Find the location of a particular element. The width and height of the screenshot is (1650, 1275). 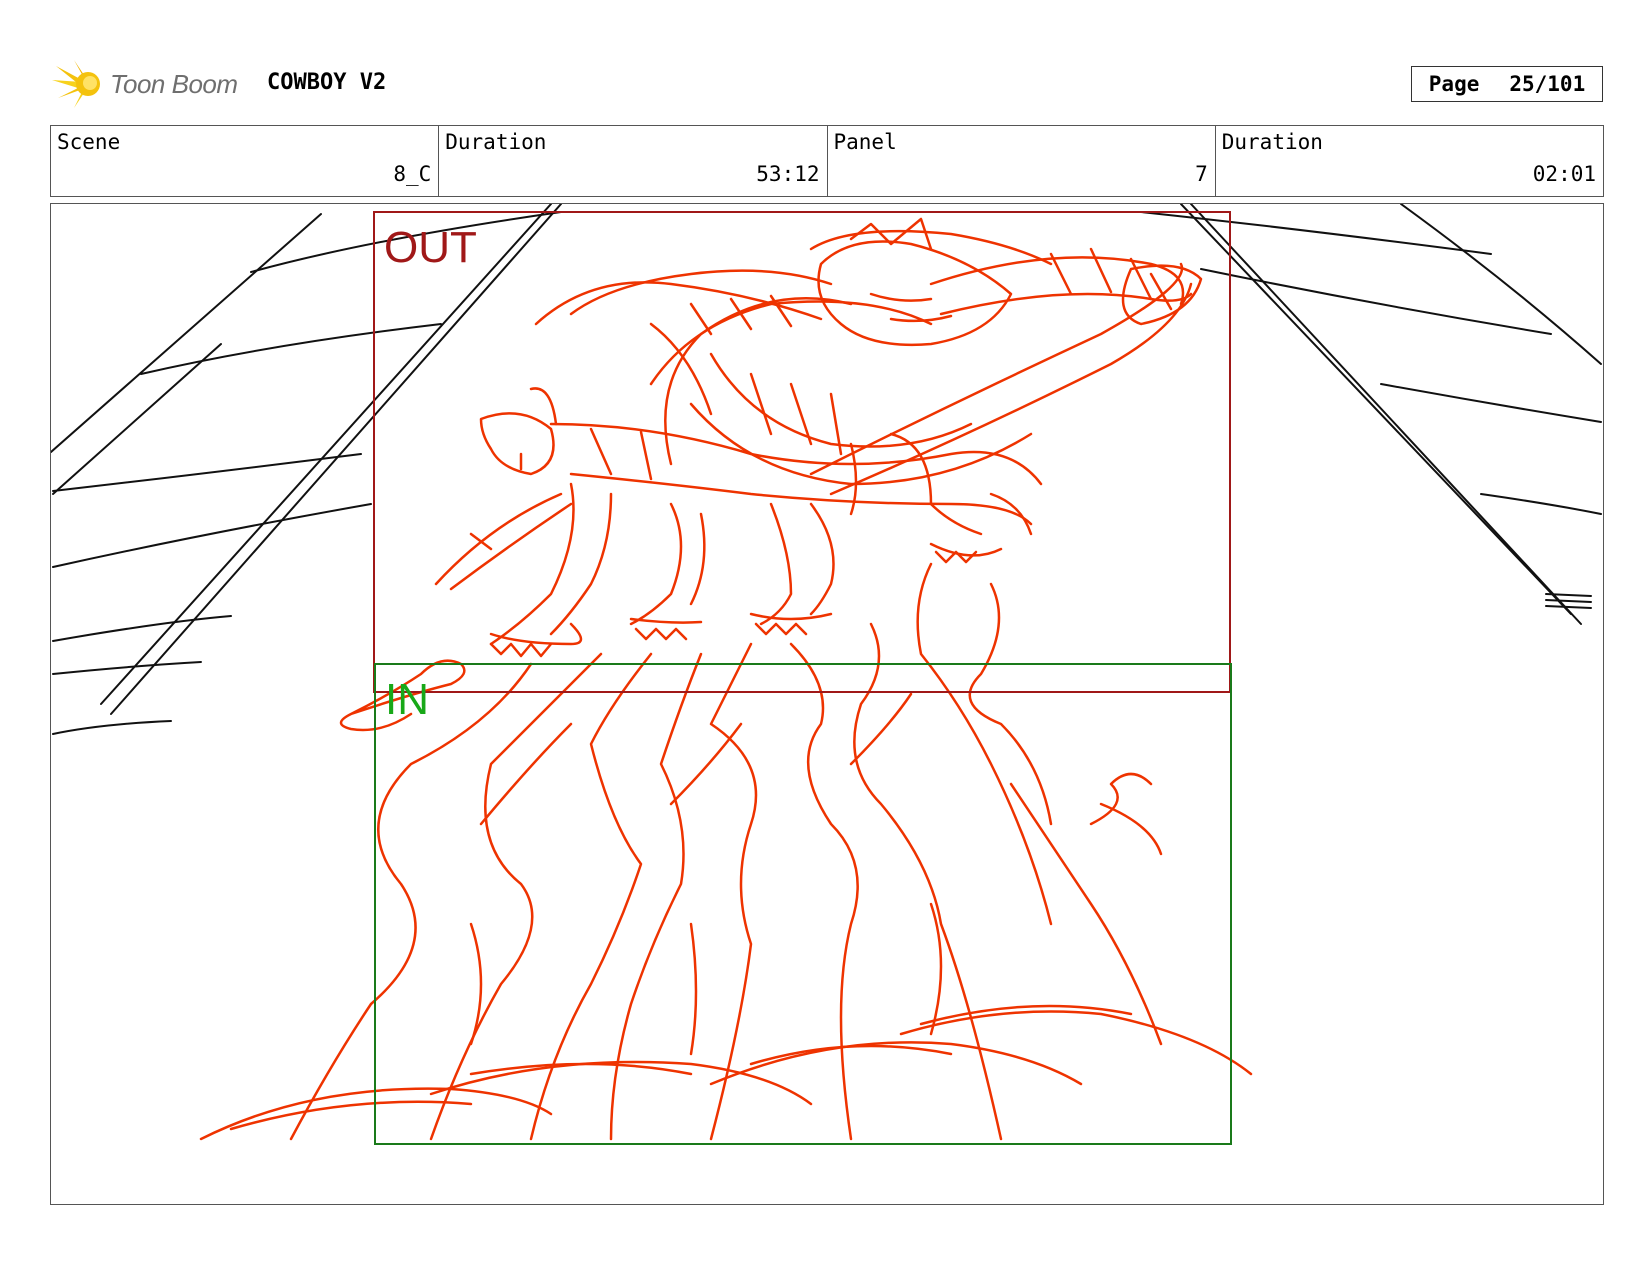

scene-duration-label: Duration is located at coordinates (496, 142).